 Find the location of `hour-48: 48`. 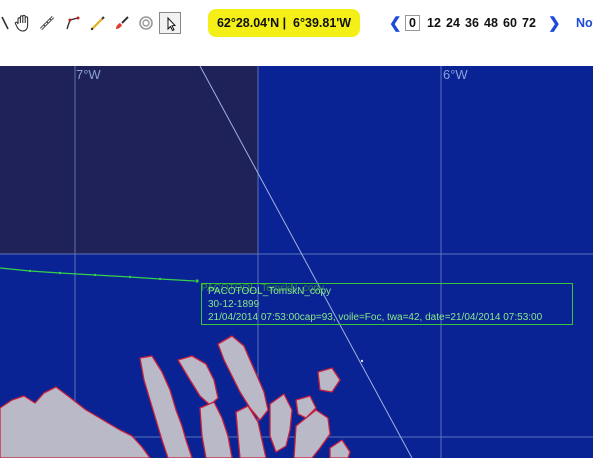

hour-48: 48 is located at coordinates (491, 23).